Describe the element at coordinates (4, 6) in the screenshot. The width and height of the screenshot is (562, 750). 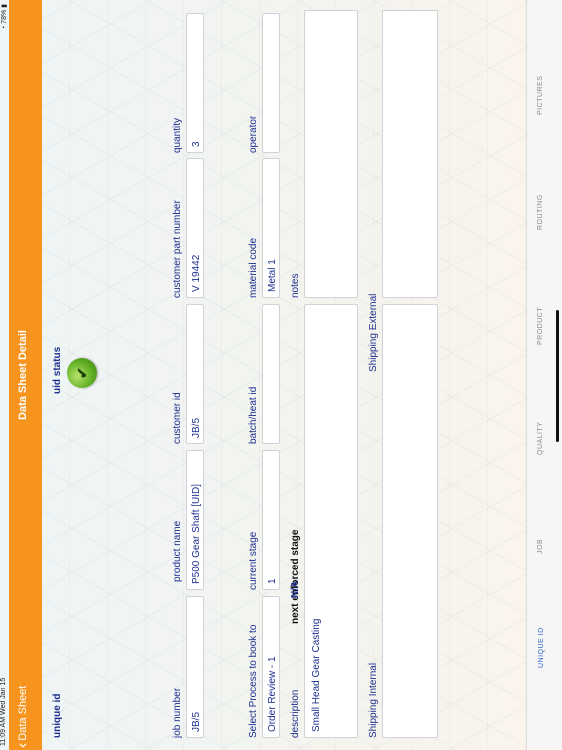
I see `battery-icon: ▮` at that location.